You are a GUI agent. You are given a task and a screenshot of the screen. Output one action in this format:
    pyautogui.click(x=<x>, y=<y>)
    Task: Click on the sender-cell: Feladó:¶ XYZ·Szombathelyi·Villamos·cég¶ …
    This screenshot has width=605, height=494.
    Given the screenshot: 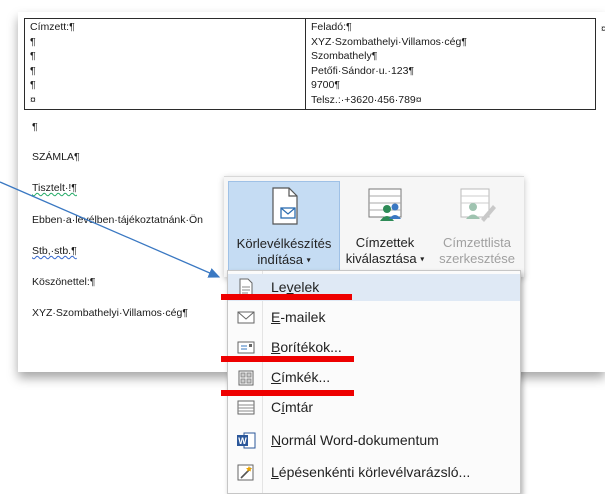 What is the action you would take?
    pyautogui.click(x=450, y=64)
    